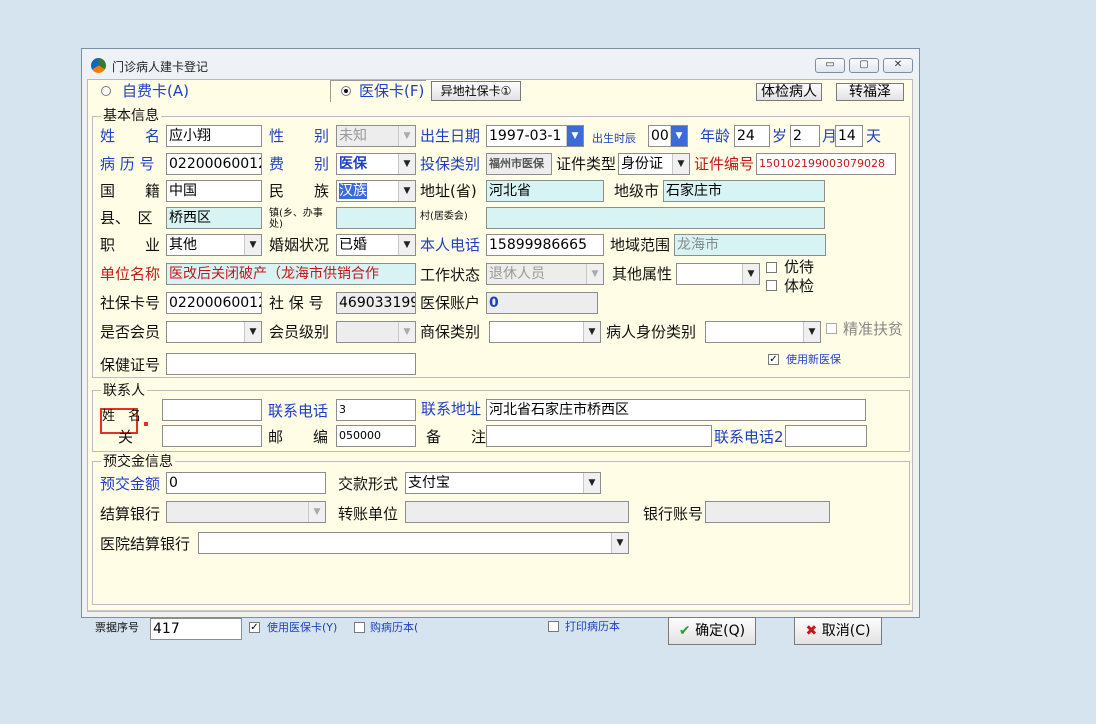 This screenshot has width=1096, height=724. I want to click on tab-insurance: 医保卡(F), so click(378, 91).